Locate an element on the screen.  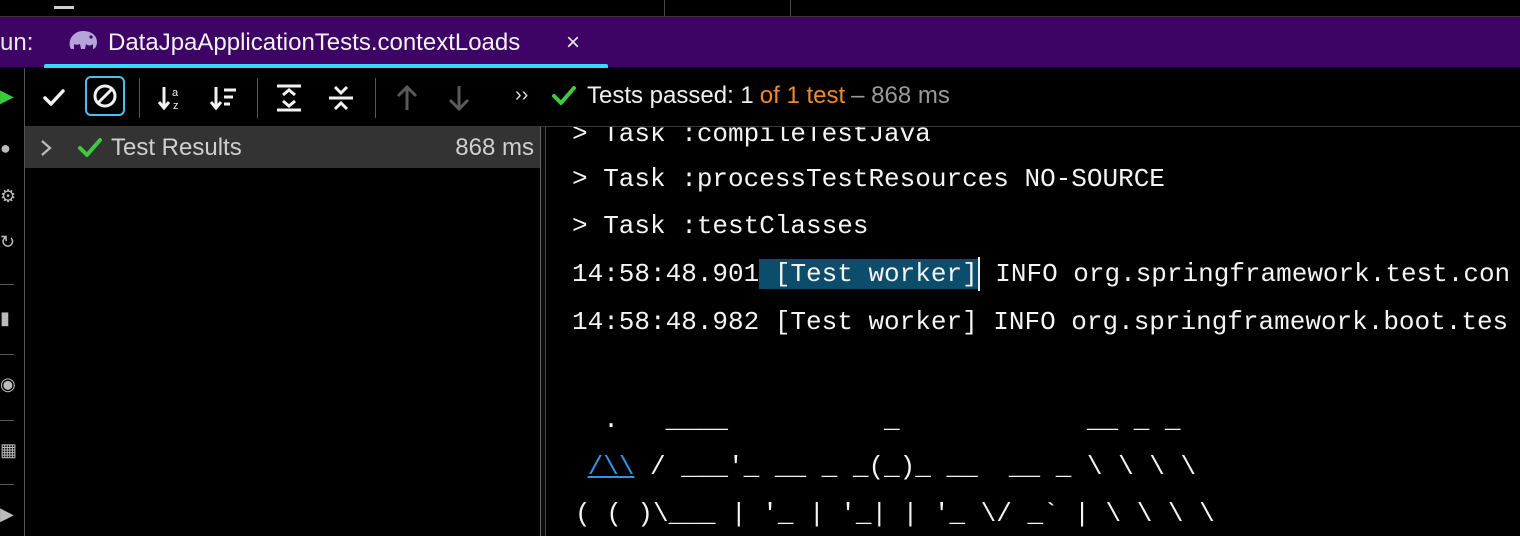
stop-icon: ● is located at coordinates (7, 148).